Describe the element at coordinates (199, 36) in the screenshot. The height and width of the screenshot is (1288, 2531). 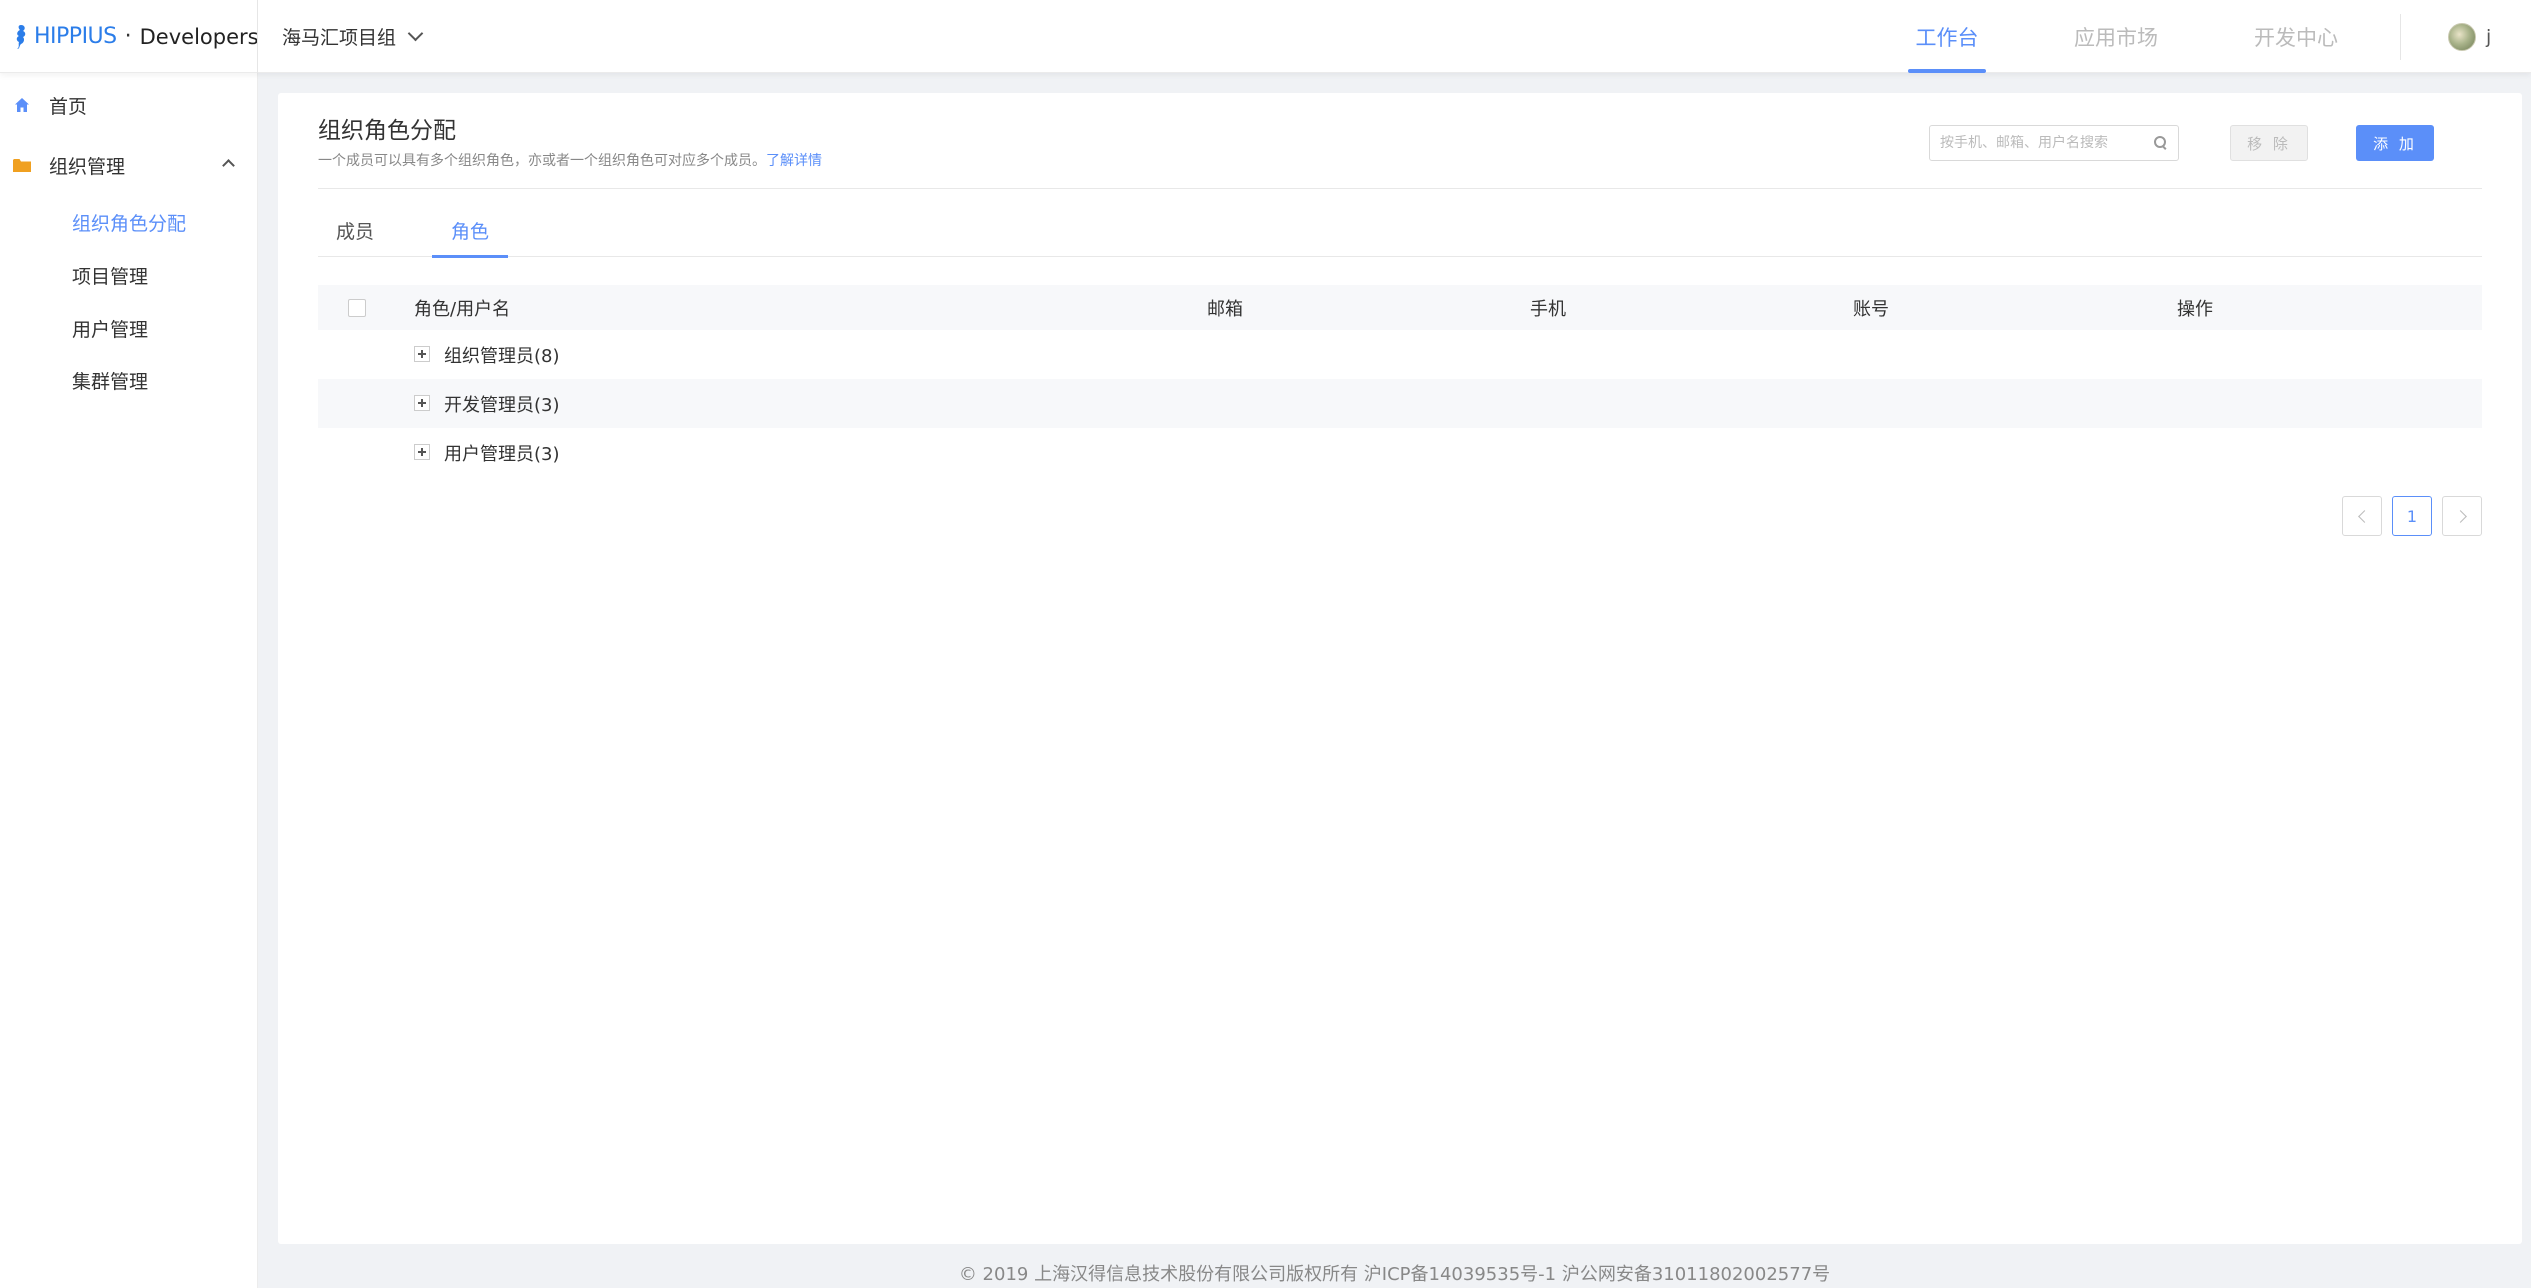
I see `brand-suffix: Developers` at that location.